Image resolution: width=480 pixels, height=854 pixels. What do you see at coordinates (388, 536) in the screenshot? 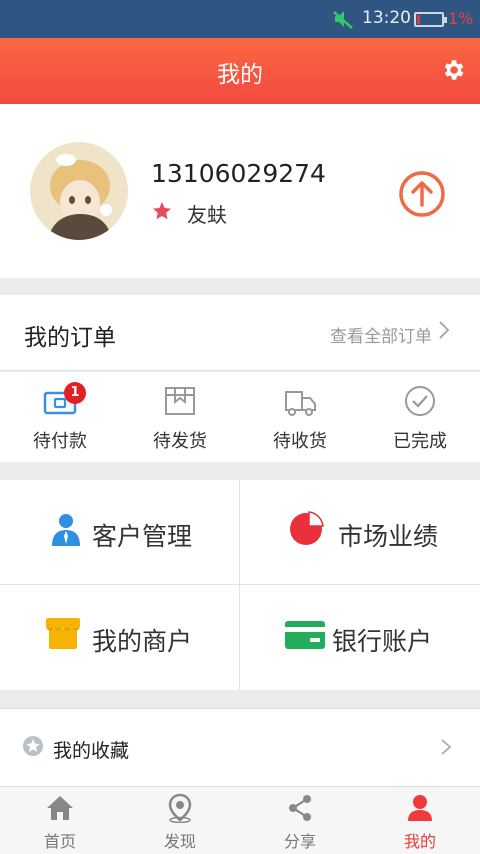
I see `market-performance-label: 市场业绩` at bounding box center [388, 536].